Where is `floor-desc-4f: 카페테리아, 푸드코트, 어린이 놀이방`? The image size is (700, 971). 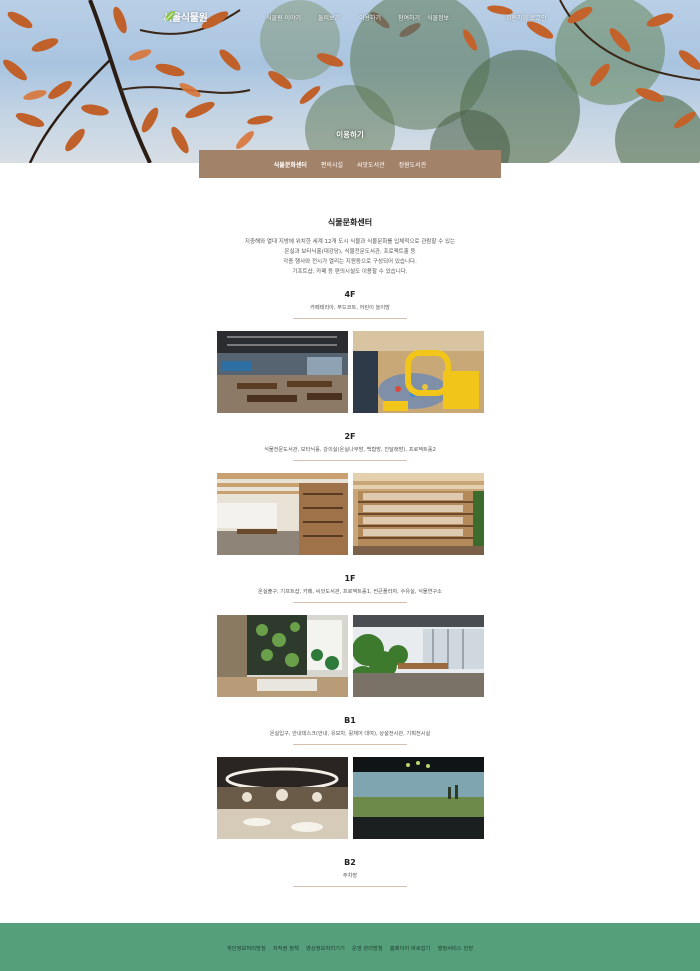
floor-desc-4f: 카페테리아, 푸드코트, 어린이 놀이방 is located at coordinates (350, 308).